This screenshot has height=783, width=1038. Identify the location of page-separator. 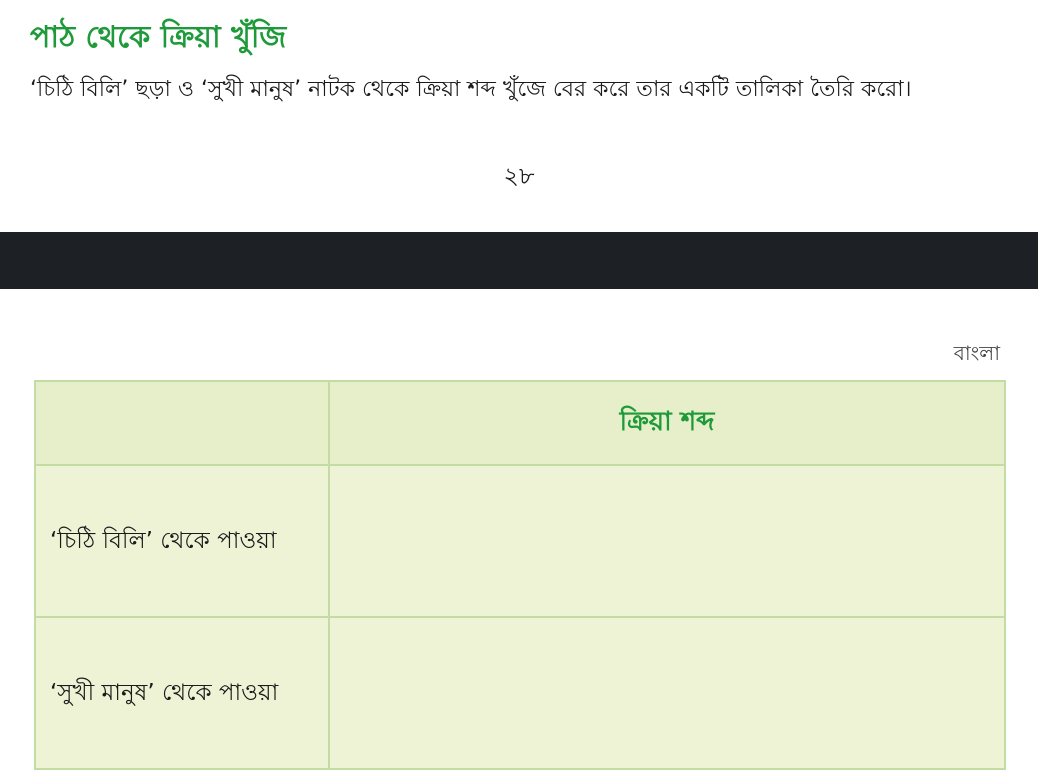
(519, 260).